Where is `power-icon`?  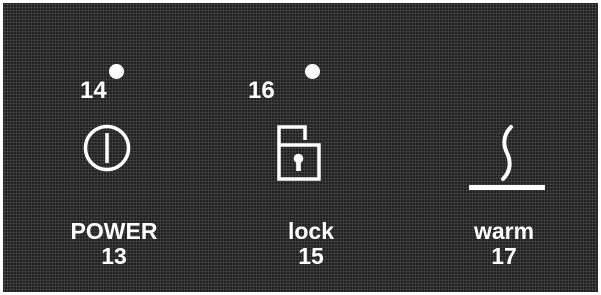 power-icon is located at coordinates (107, 148).